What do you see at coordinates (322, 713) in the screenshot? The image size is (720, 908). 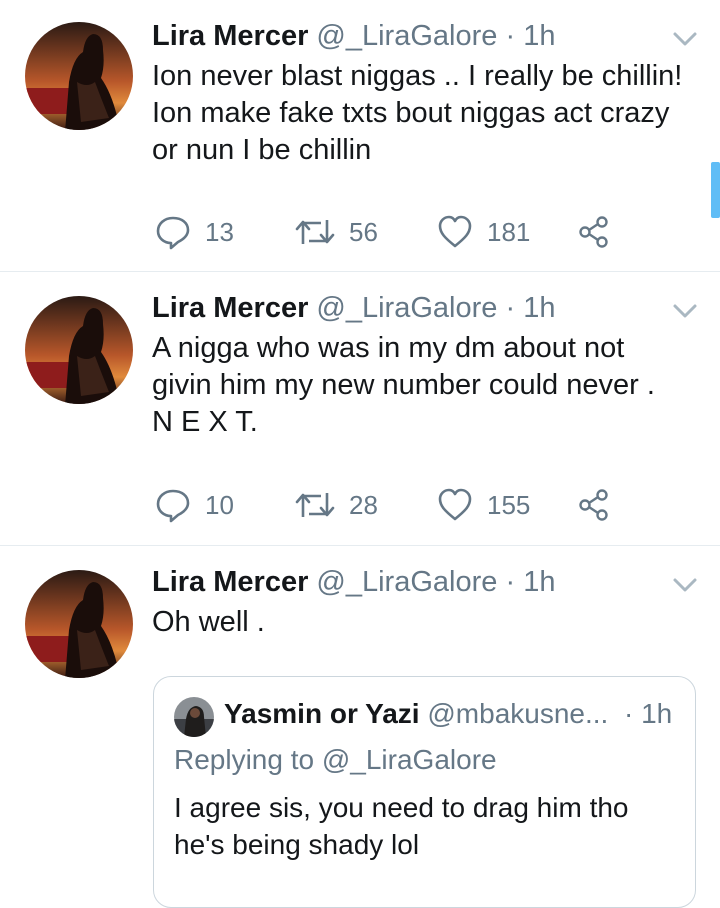 I see `quoted-author-name: Yasmin or Yazi` at bounding box center [322, 713].